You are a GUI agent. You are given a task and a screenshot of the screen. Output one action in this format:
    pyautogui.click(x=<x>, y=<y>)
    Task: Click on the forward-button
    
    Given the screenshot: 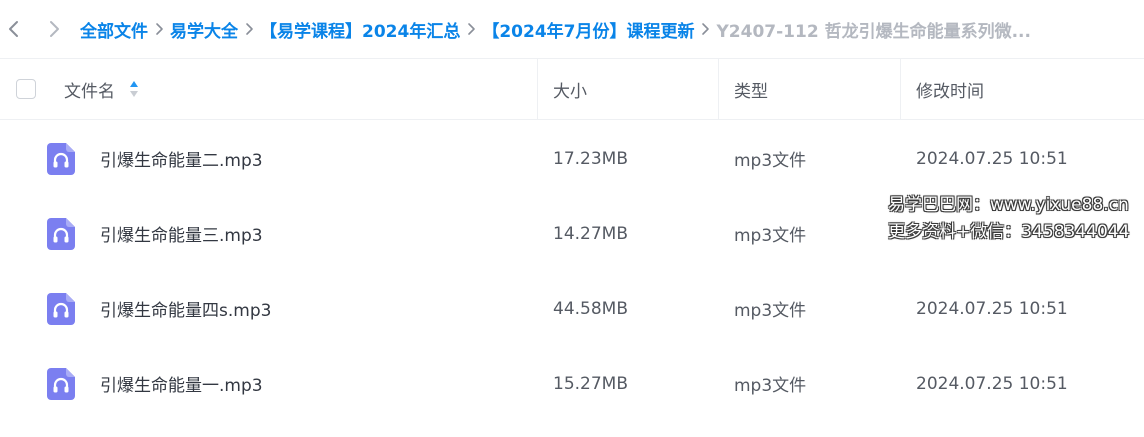 What is the action you would take?
    pyautogui.click(x=54, y=29)
    